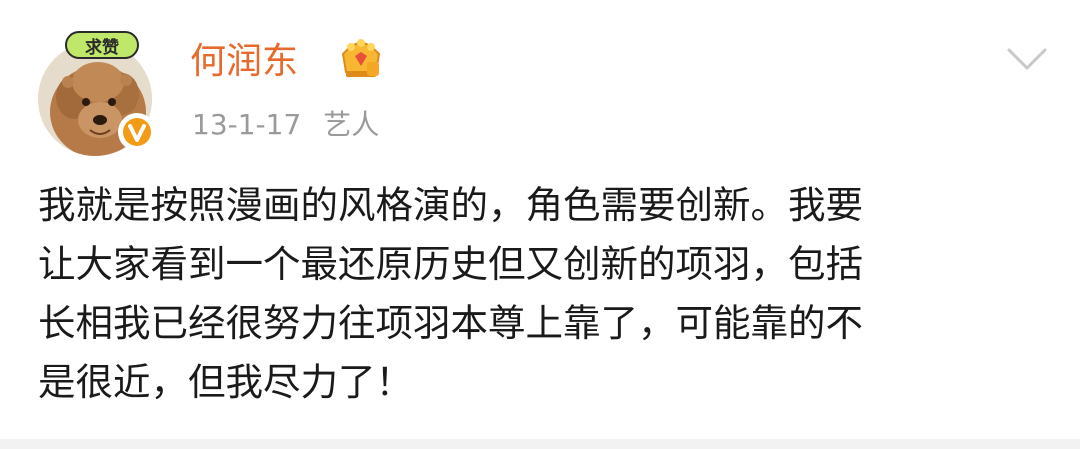 The width and height of the screenshot is (1080, 449). I want to click on post-meta: 13-1-17 艺人, so click(285, 125).